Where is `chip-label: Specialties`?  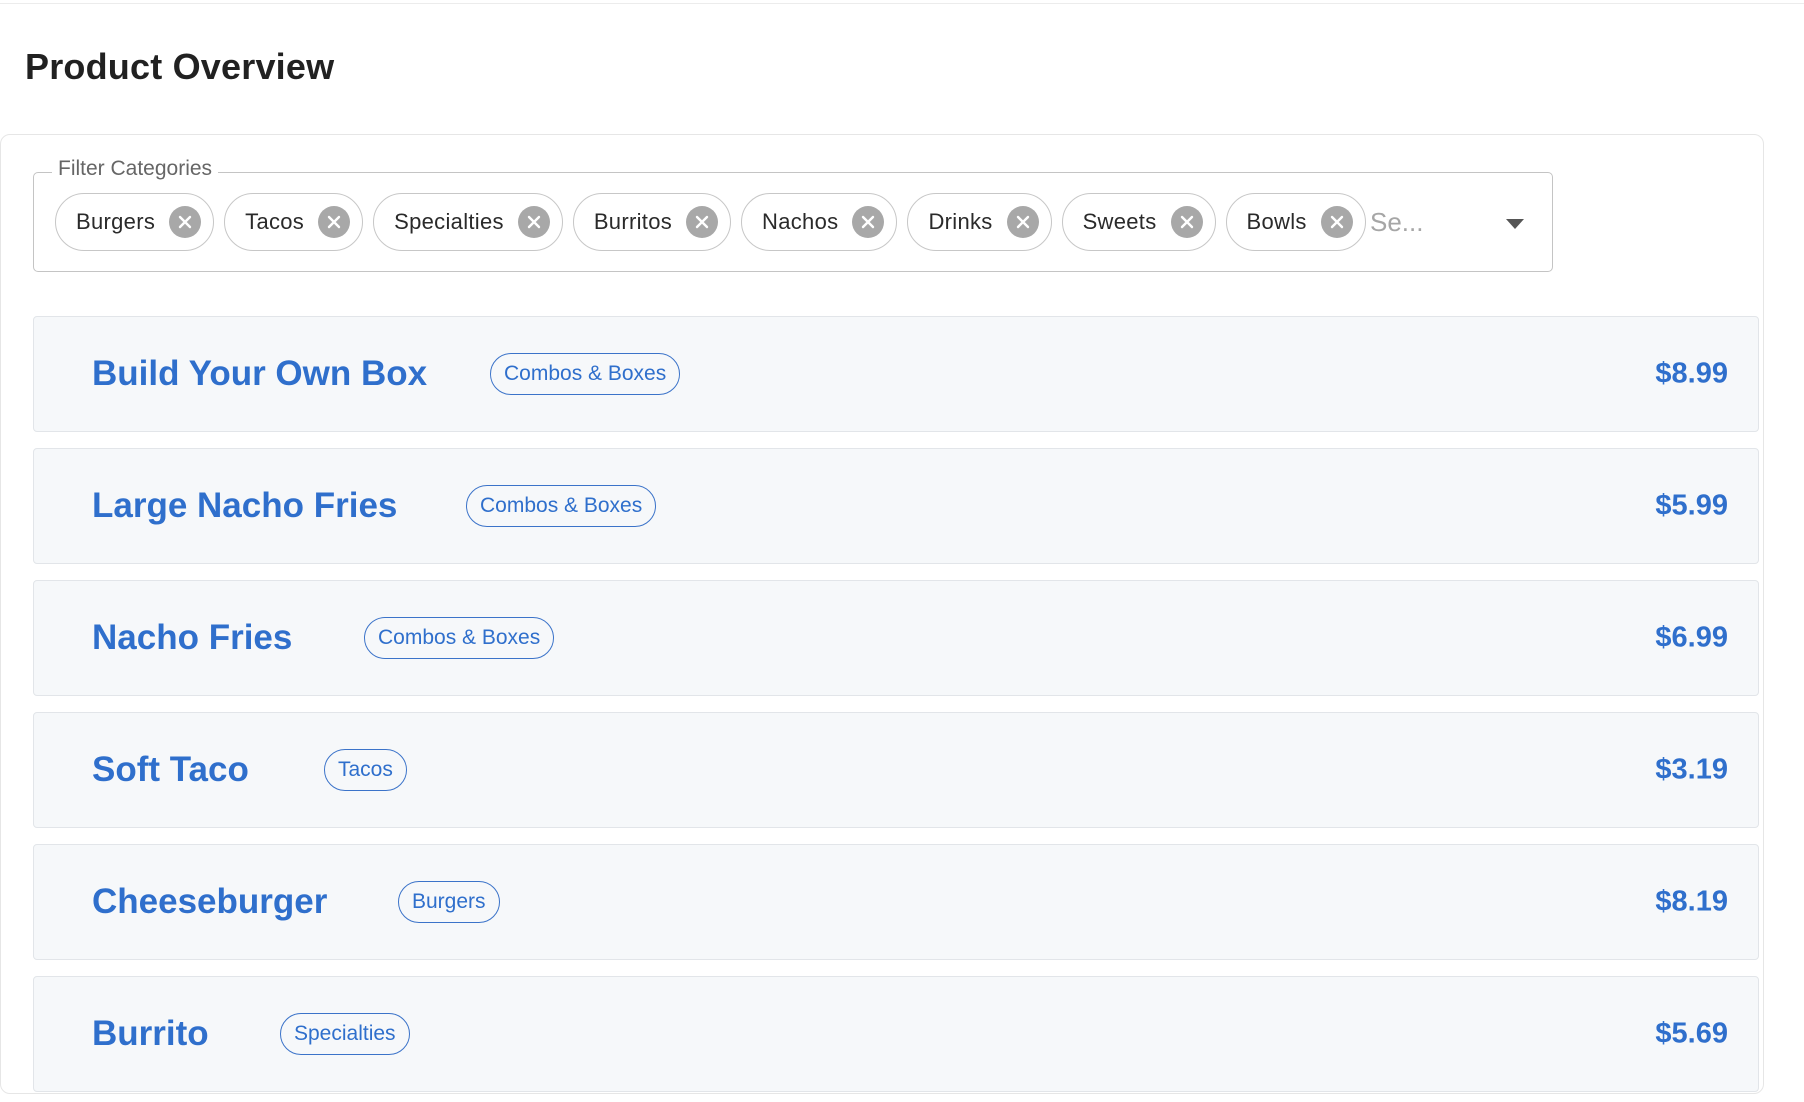 chip-label: Specialties is located at coordinates (449, 221).